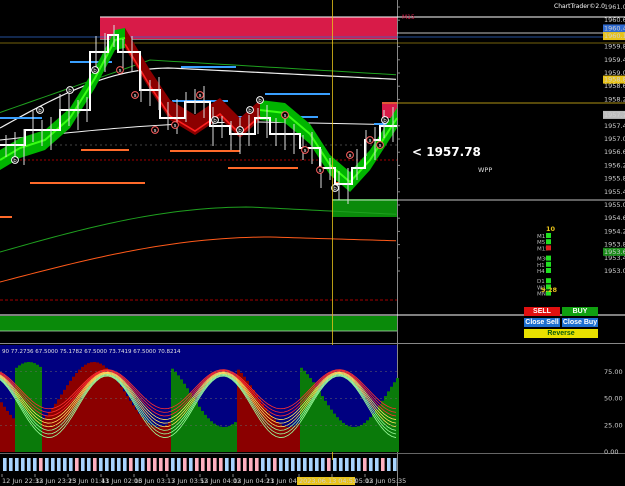  I want to click on price-tag-label: 1953.63, so click(614, 252).